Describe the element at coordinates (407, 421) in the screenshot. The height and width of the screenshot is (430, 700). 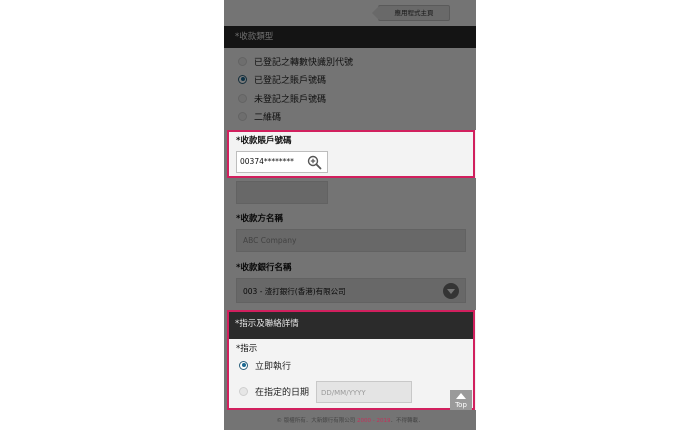
I see `footer-suffix: ．不得轉載．` at that location.